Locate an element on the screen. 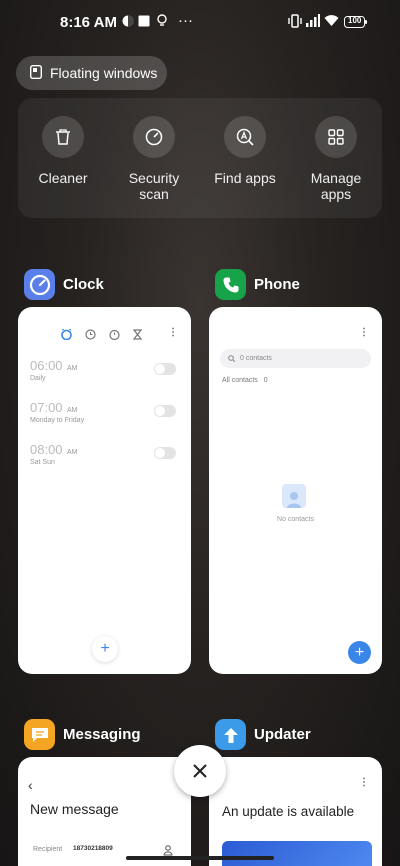 The width and height of the screenshot is (400, 866). clock-app-header: Clock is located at coordinates (64, 284).